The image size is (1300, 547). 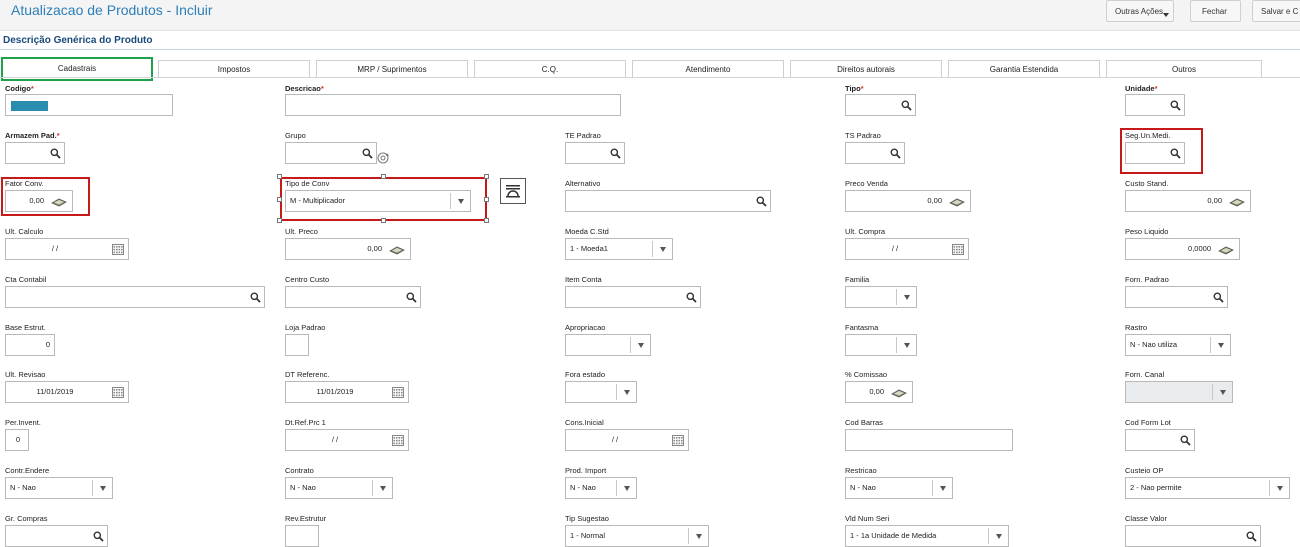 I want to click on moeda-select: 1 - Moeda1, so click(x=619, y=249).